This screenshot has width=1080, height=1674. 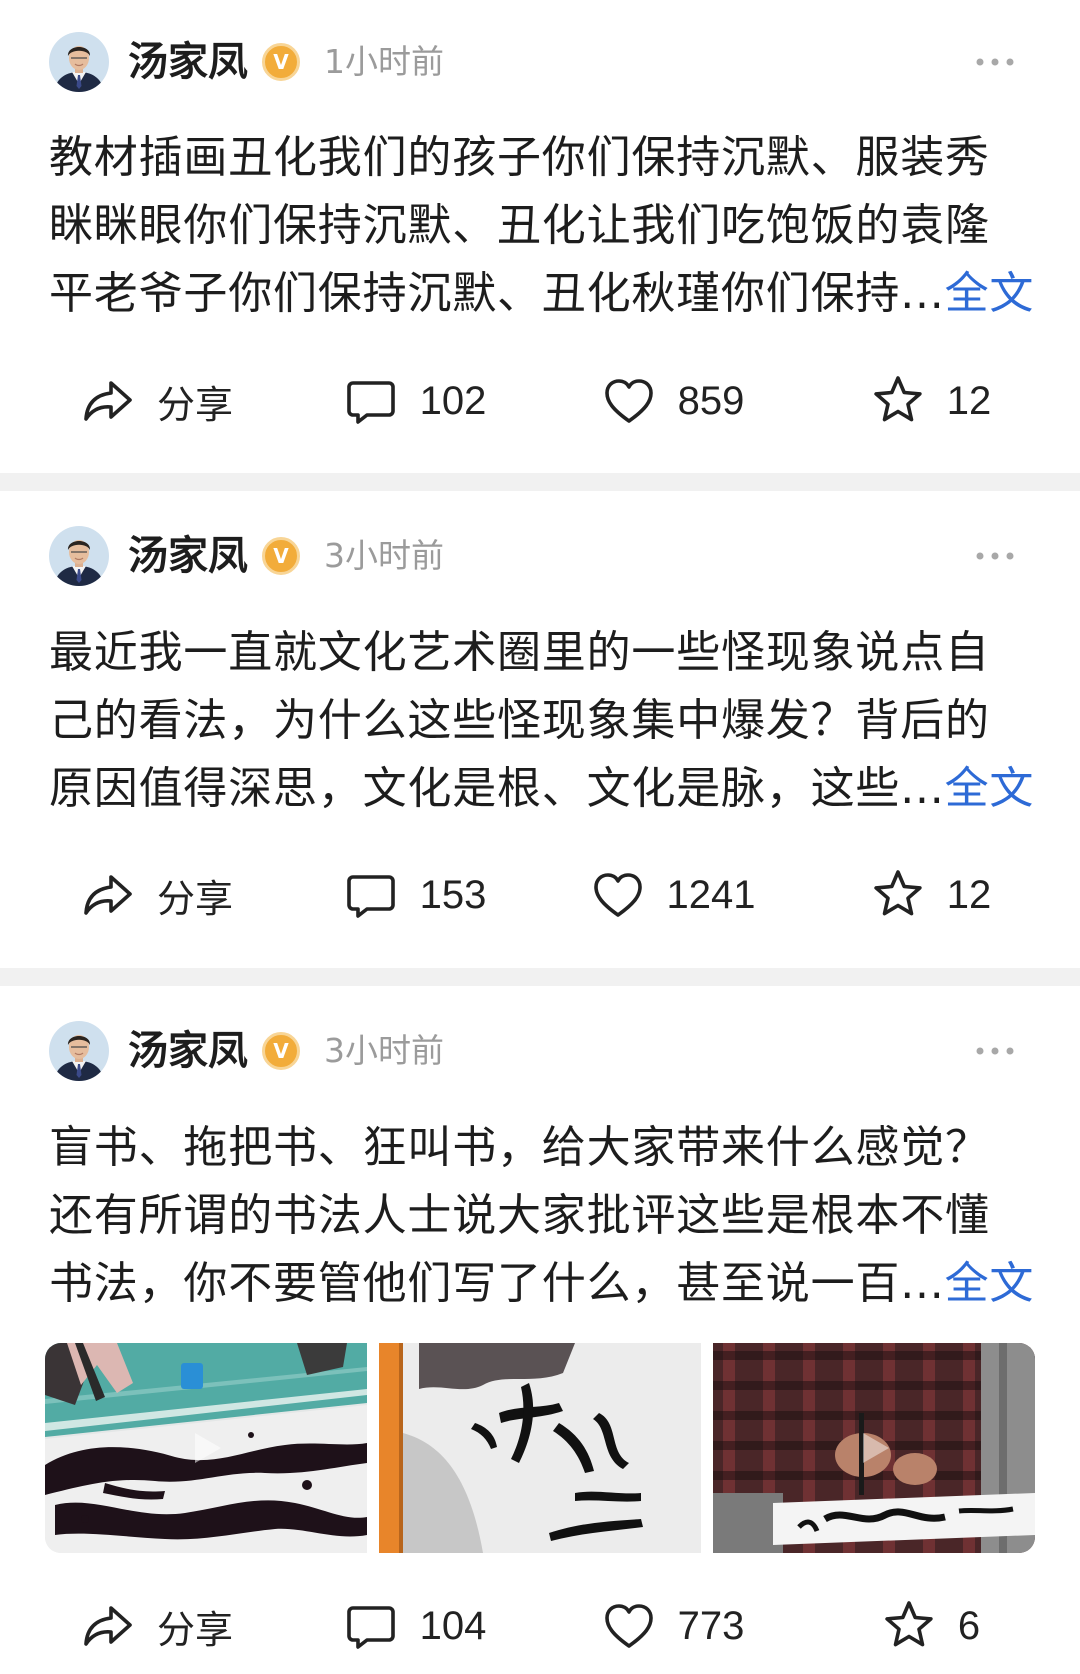 I want to click on post-text-line: 最近我一直就文化艺术圈里的一些怪现象说点自, so click(x=519, y=652).